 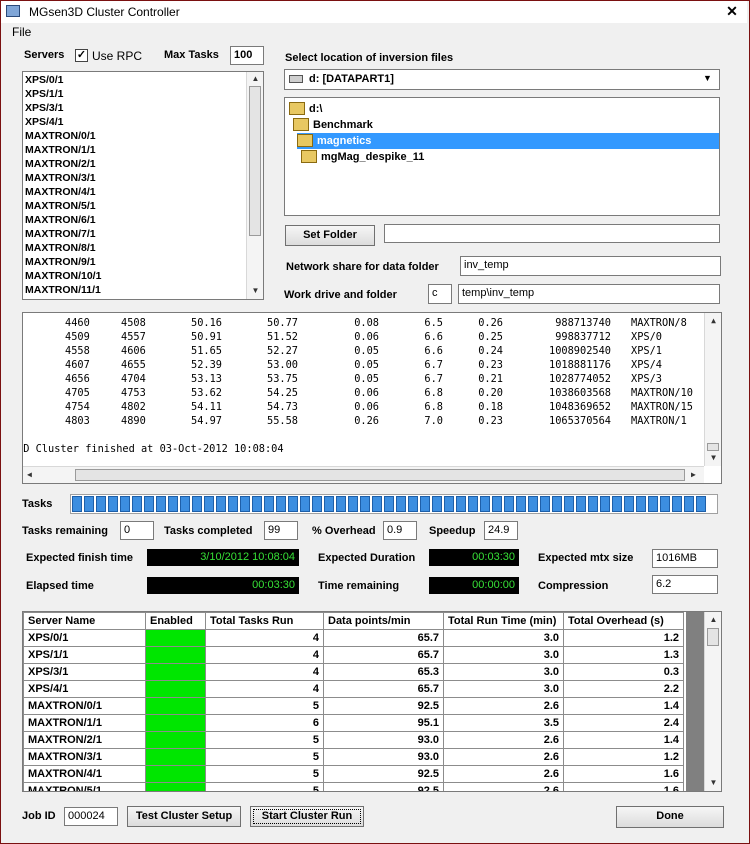 What do you see at coordinates (135, 220) in the screenshot?
I see `server-list-item: MAXTRON/6/1` at bounding box center [135, 220].